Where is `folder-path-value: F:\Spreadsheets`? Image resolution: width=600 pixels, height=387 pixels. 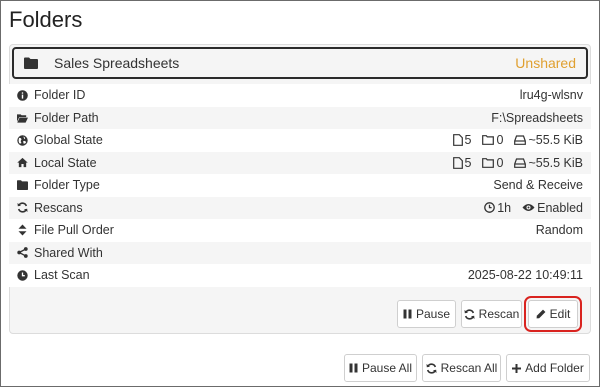 folder-path-value: F:\Spreadsheets is located at coordinates (537, 117).